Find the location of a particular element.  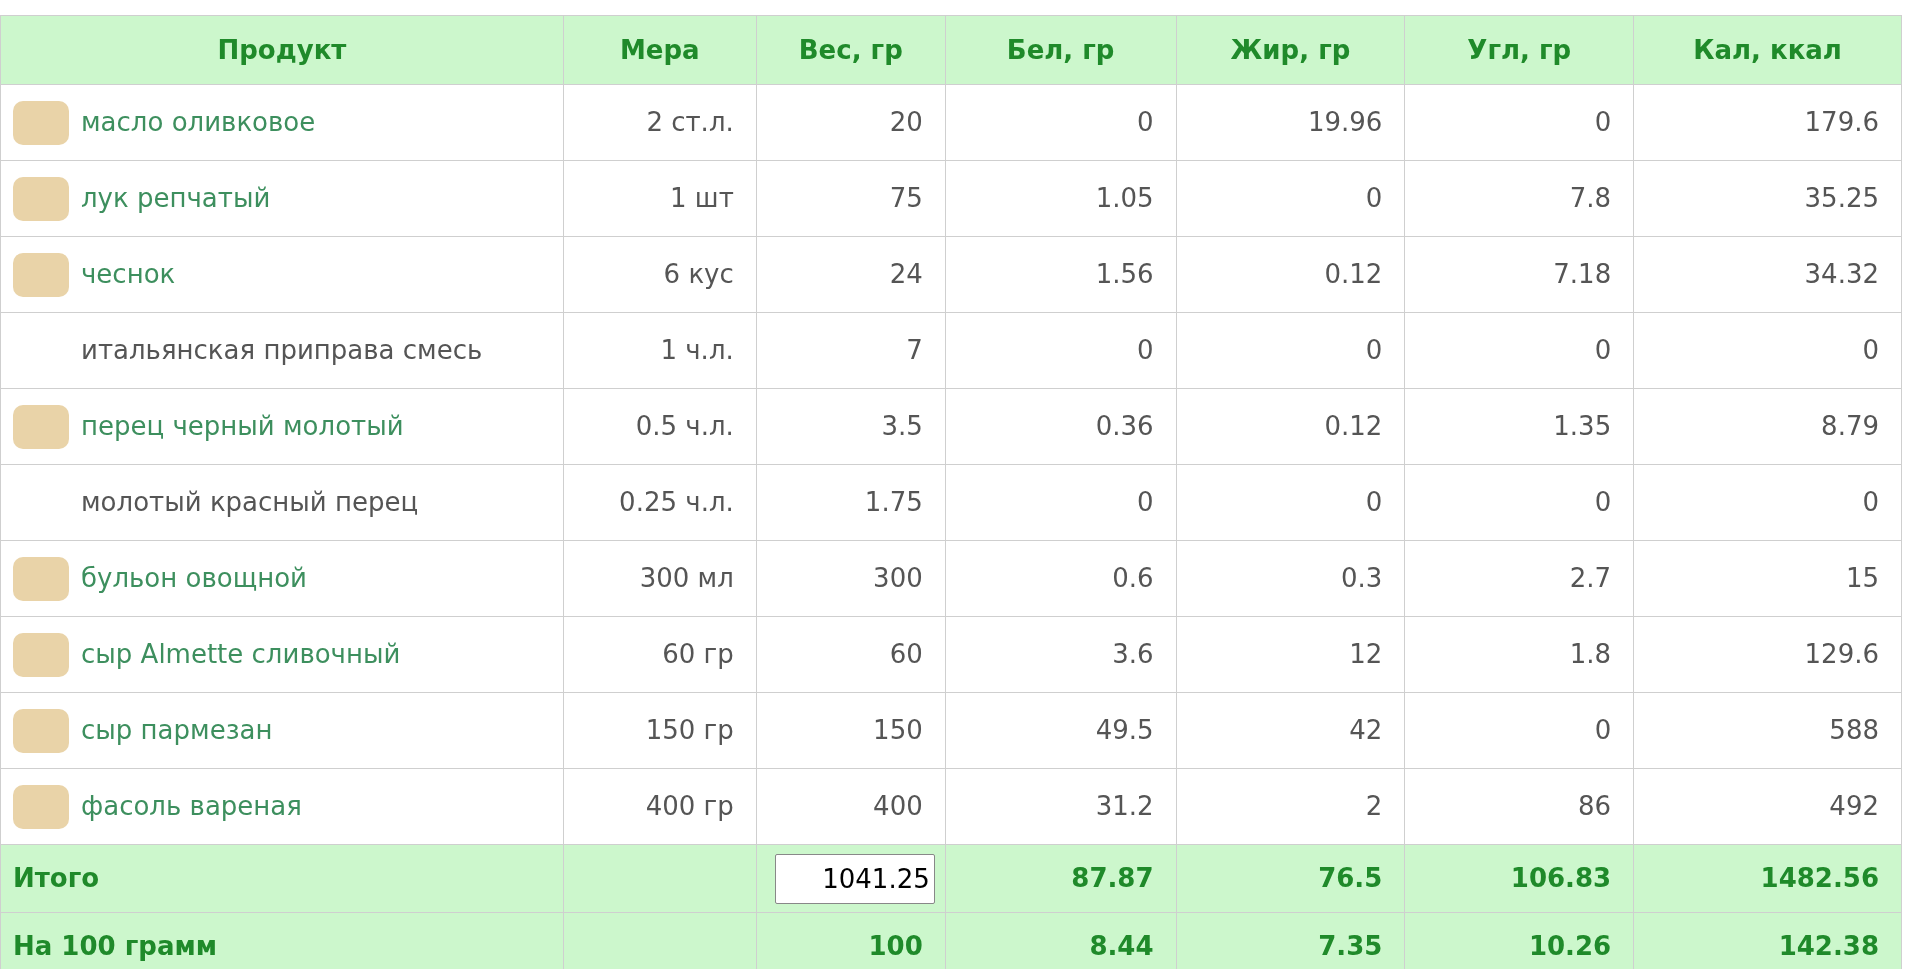

table-cell: 1.56 is located at coordinates (1061, 274).